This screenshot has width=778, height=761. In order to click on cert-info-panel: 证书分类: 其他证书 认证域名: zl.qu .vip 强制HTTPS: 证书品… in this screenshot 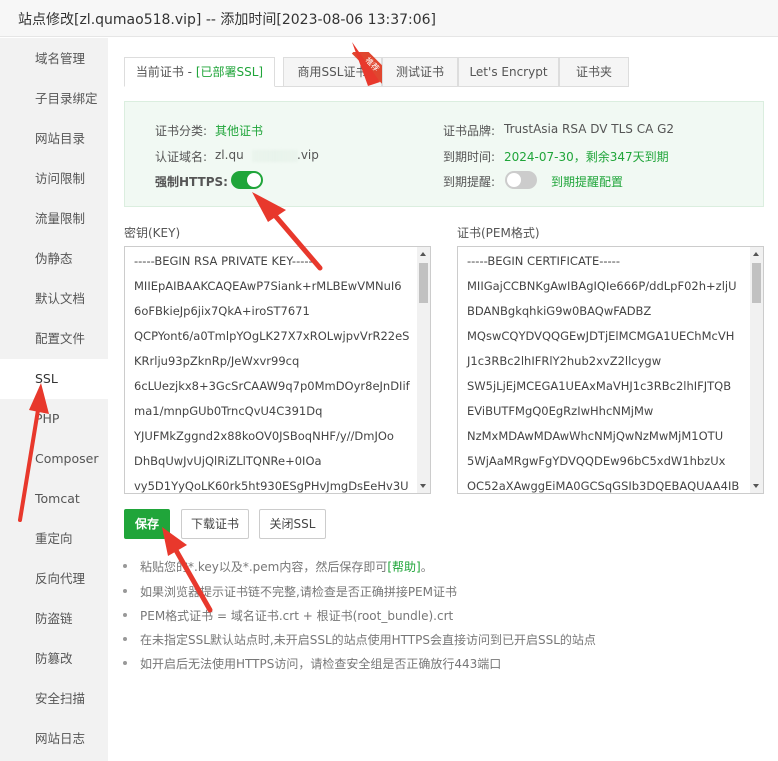, I will do `click(444, 154)`.